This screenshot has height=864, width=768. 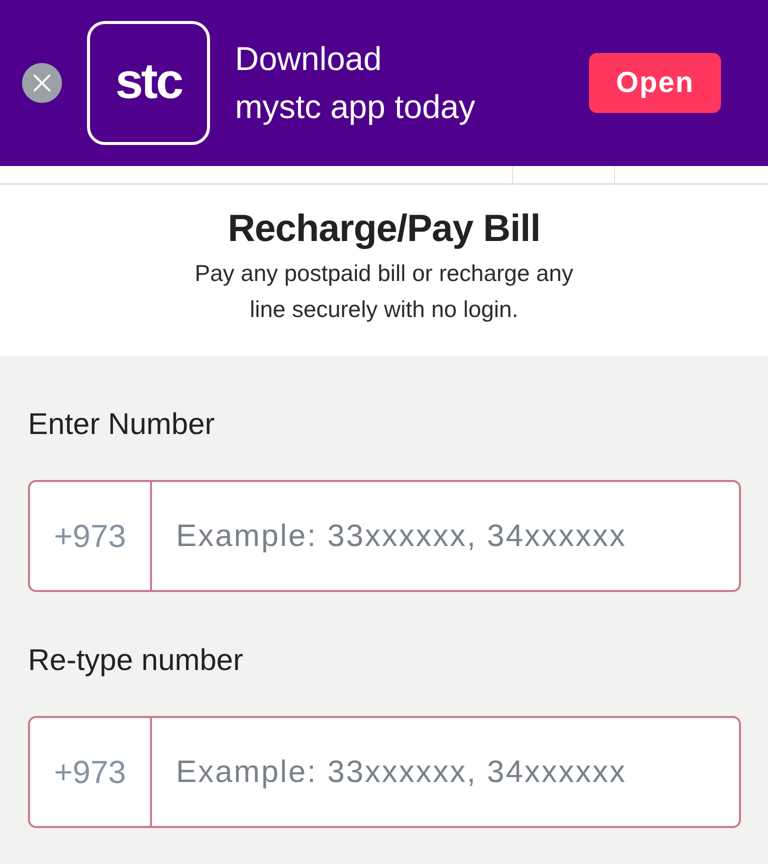 I want to click on close-icon, so click(x=42, y=83).